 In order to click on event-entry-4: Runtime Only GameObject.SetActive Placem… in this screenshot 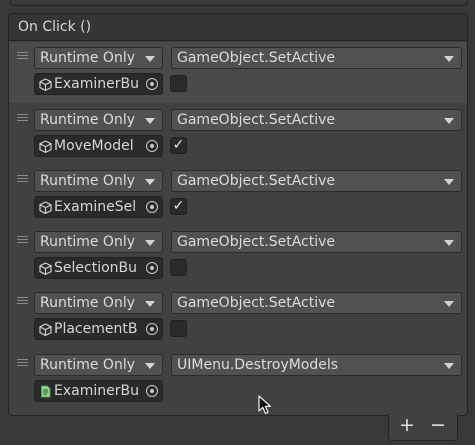, I will do `click(238, 317)`.